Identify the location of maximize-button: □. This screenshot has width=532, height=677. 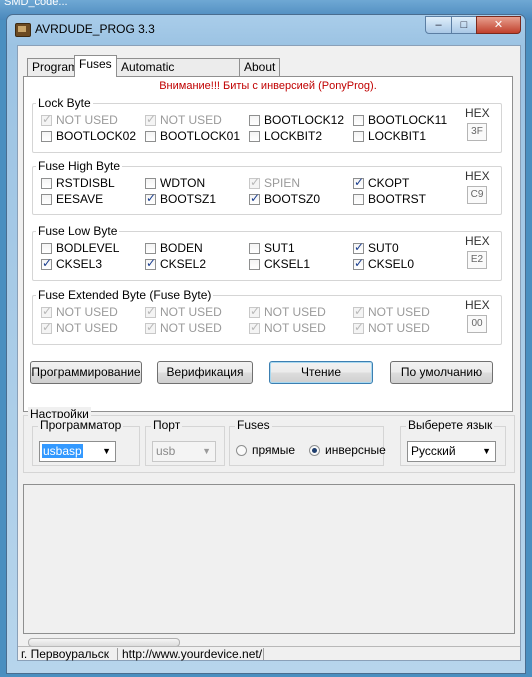
(464, 25).